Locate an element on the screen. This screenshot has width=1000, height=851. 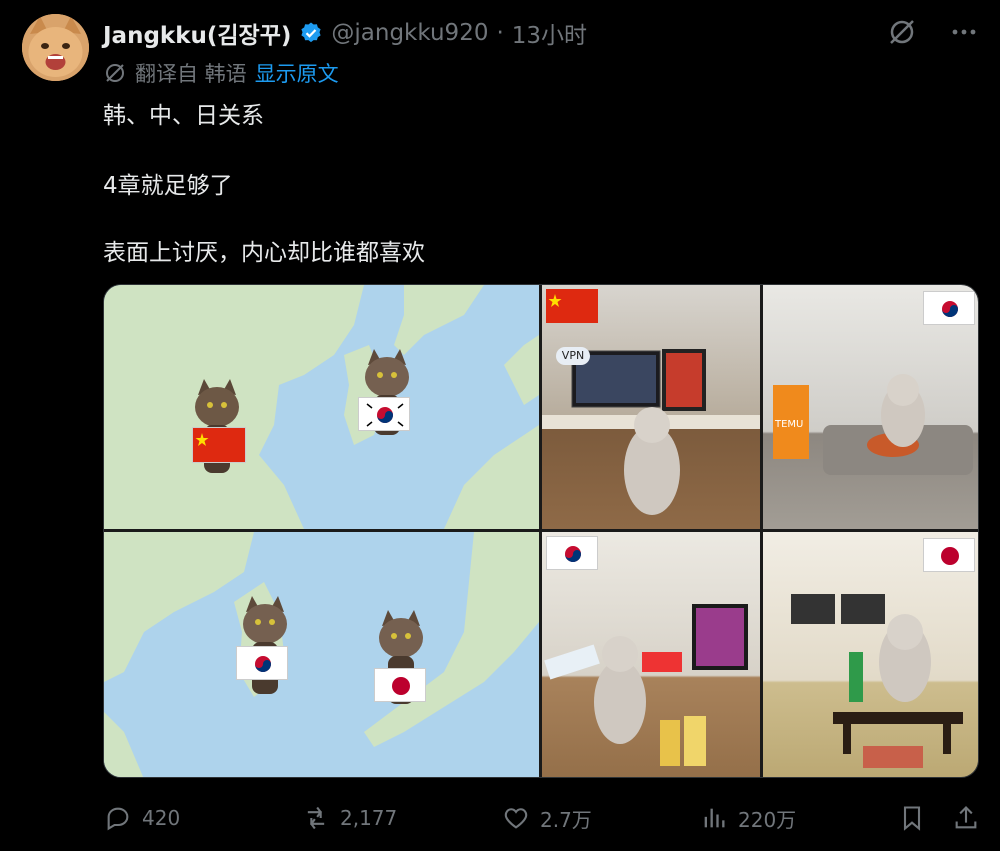
translation-bar: 翻译自 韩语 显示原文 is located at coordinates (221, 73).